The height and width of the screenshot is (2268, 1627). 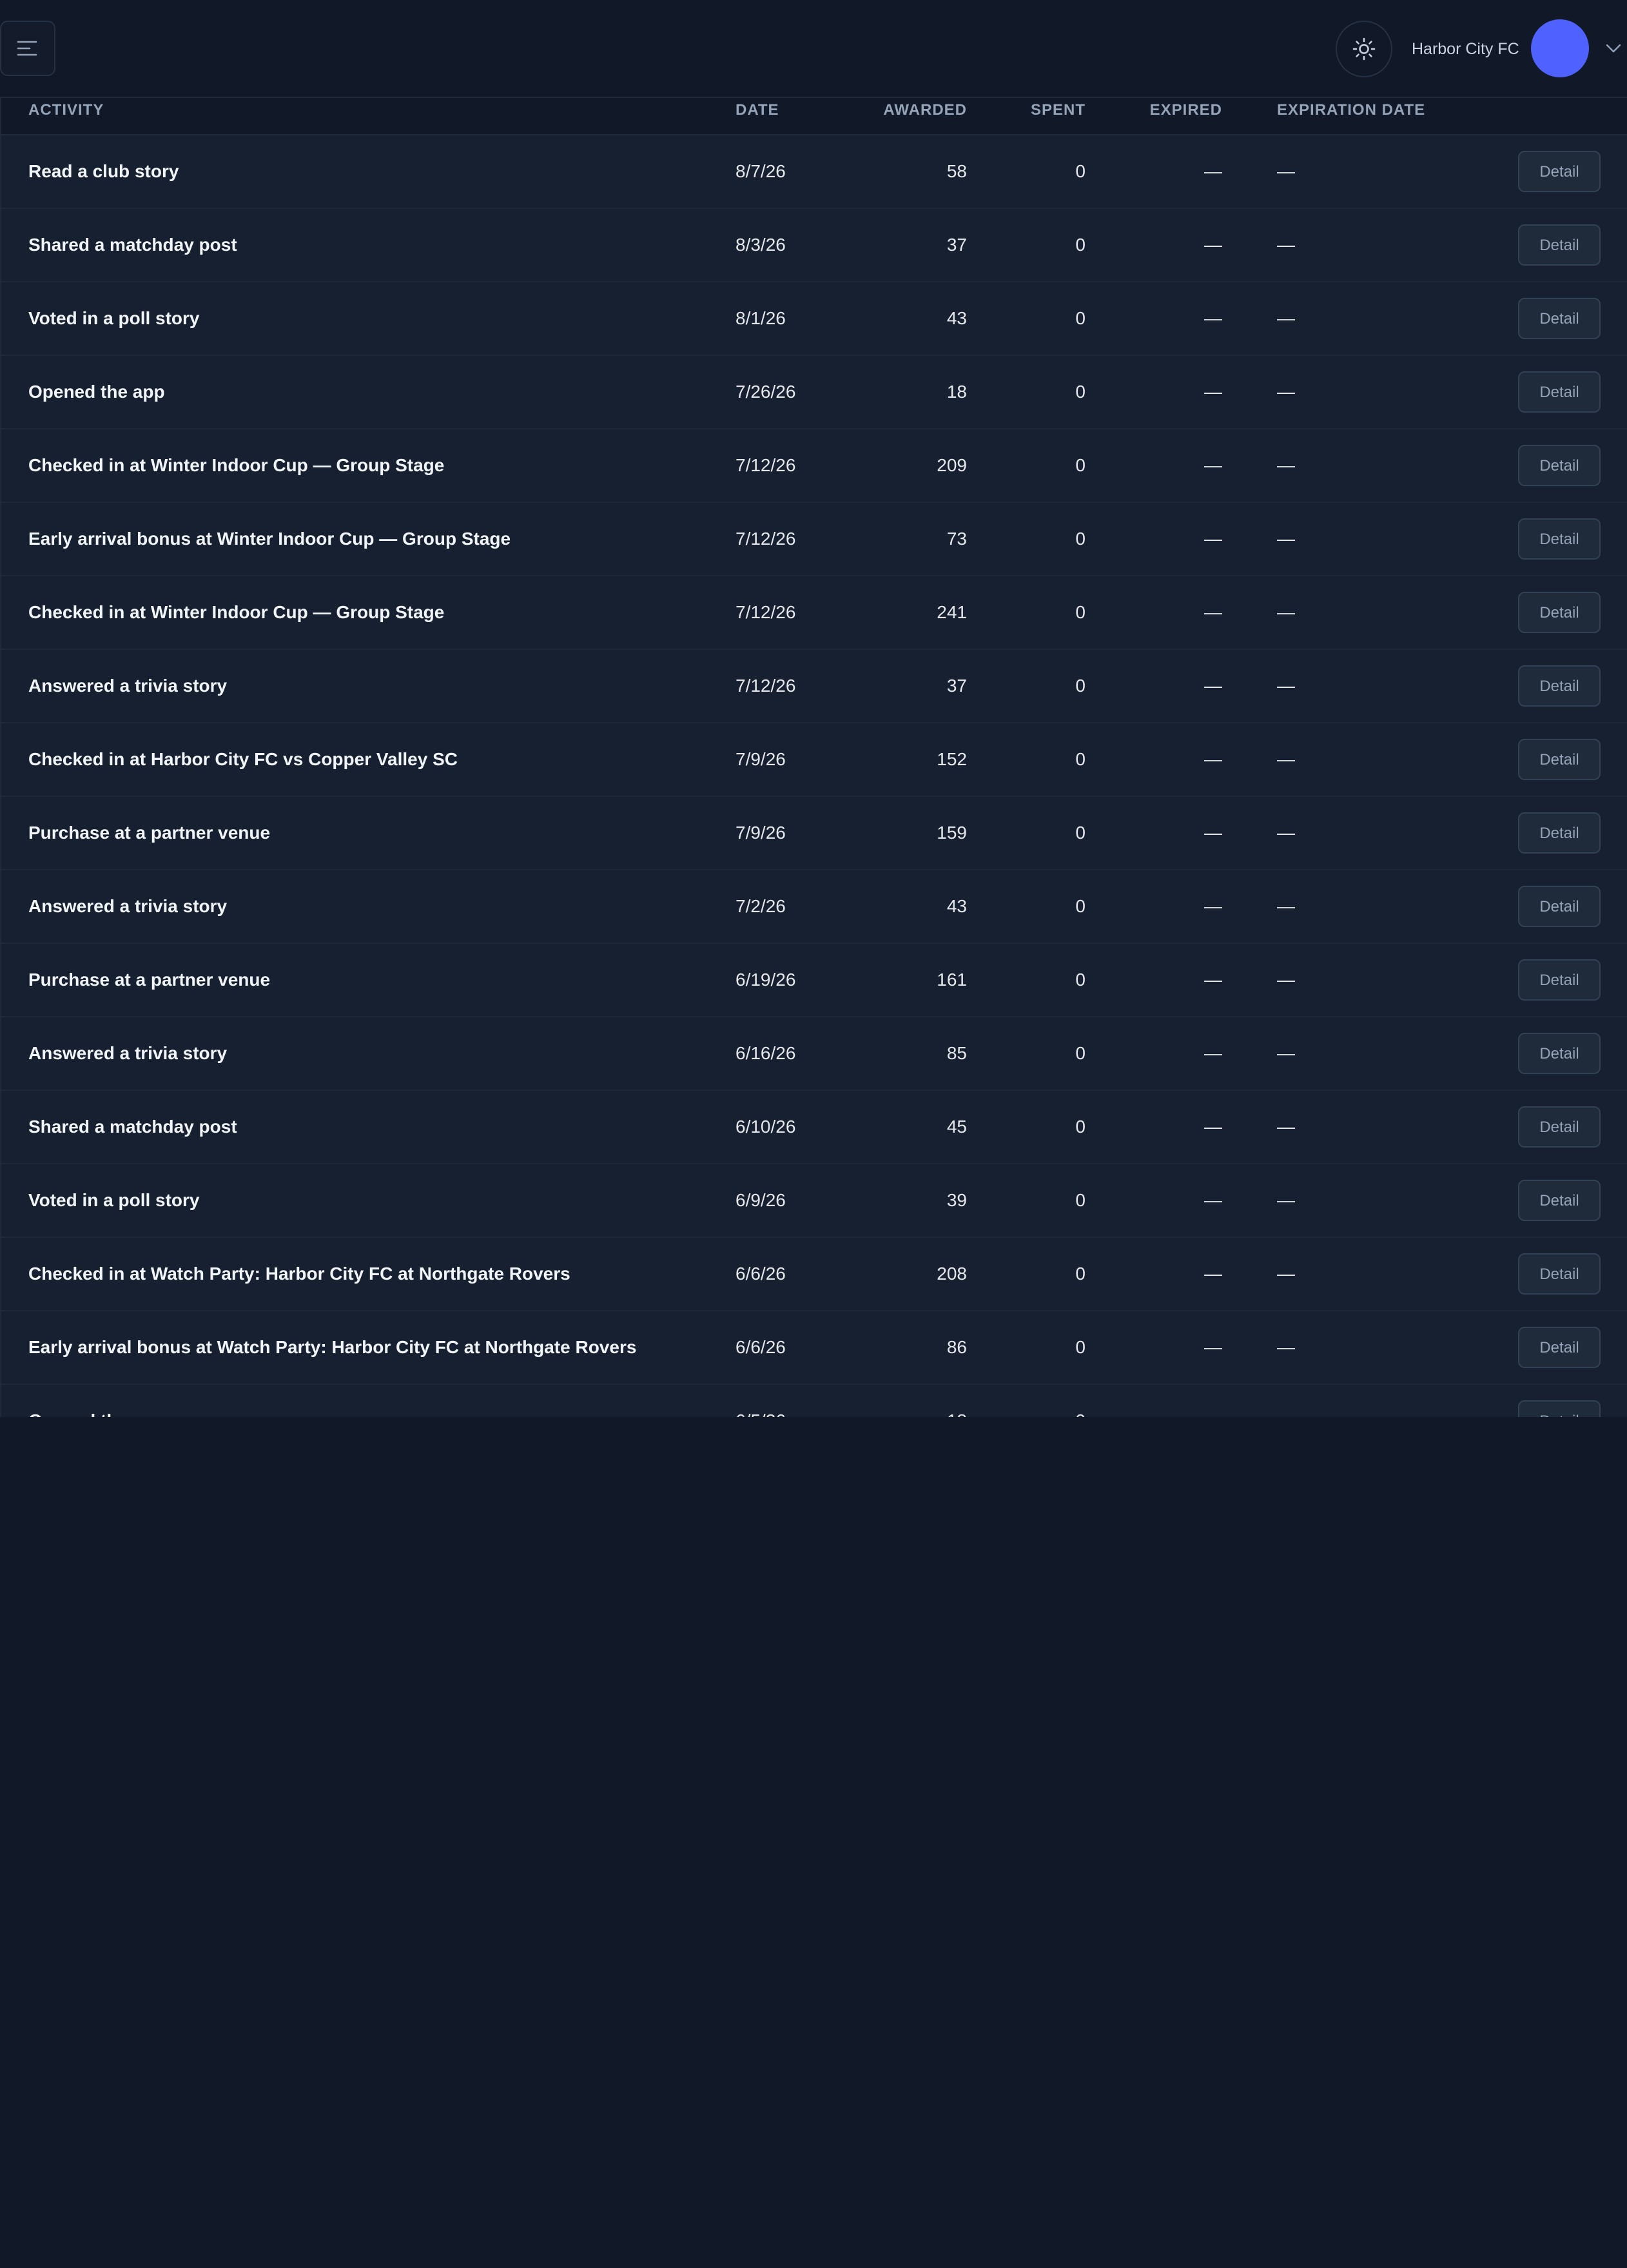 I want to click on cell-awarded: 161, so click(x=952, y=980).